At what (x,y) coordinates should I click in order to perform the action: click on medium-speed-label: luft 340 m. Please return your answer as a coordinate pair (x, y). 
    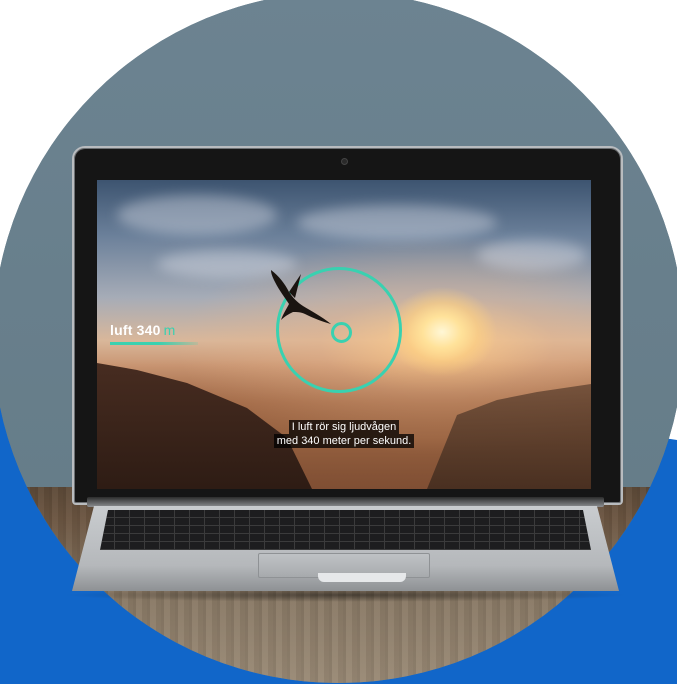
    Looking at the image, I should click on (143, 330).